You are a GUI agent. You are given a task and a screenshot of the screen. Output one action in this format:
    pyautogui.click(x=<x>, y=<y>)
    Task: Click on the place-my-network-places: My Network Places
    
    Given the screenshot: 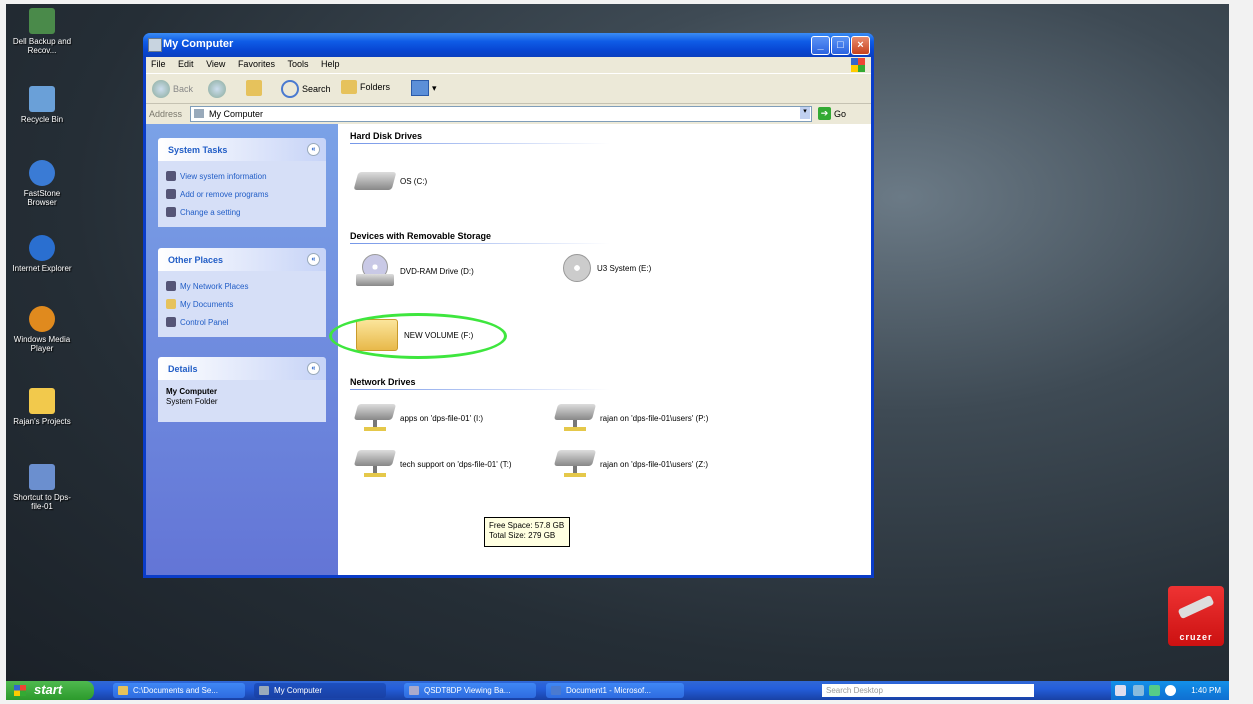 What is the action you would take?
    pyautogui.click(x=242, y=286)
    